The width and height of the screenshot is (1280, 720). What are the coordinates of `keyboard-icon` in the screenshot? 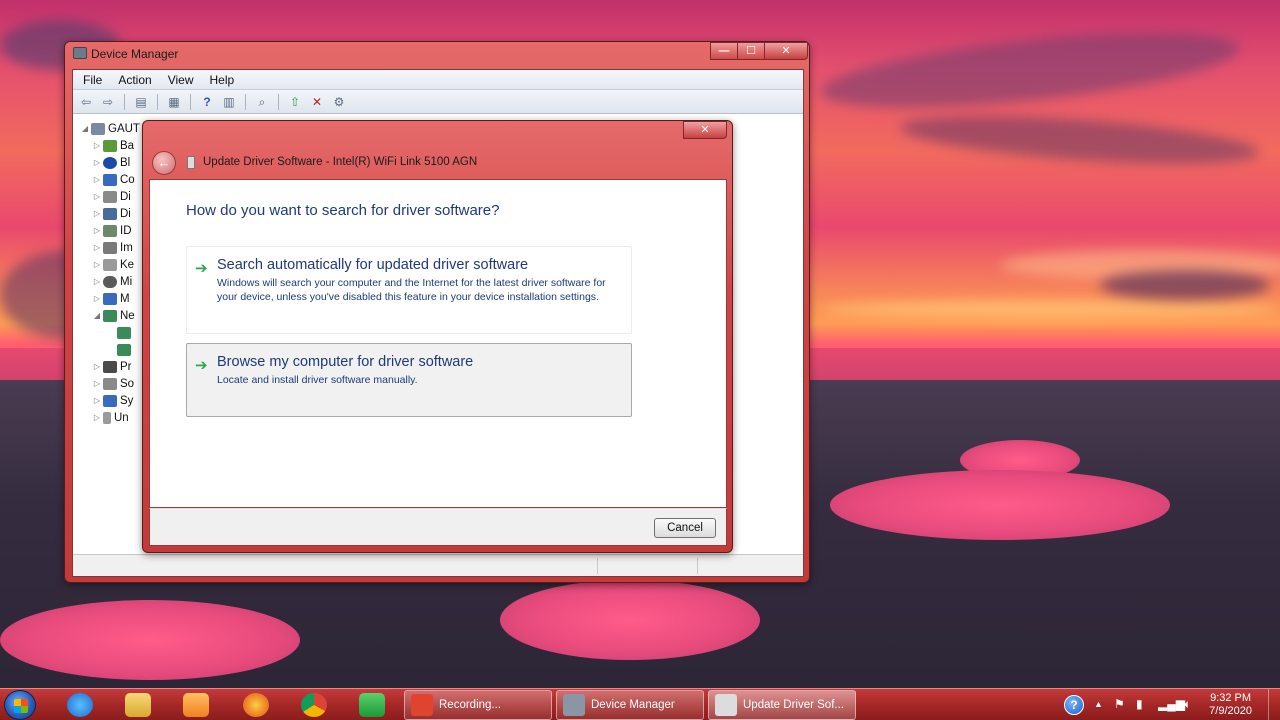 It's located at (110, 264).